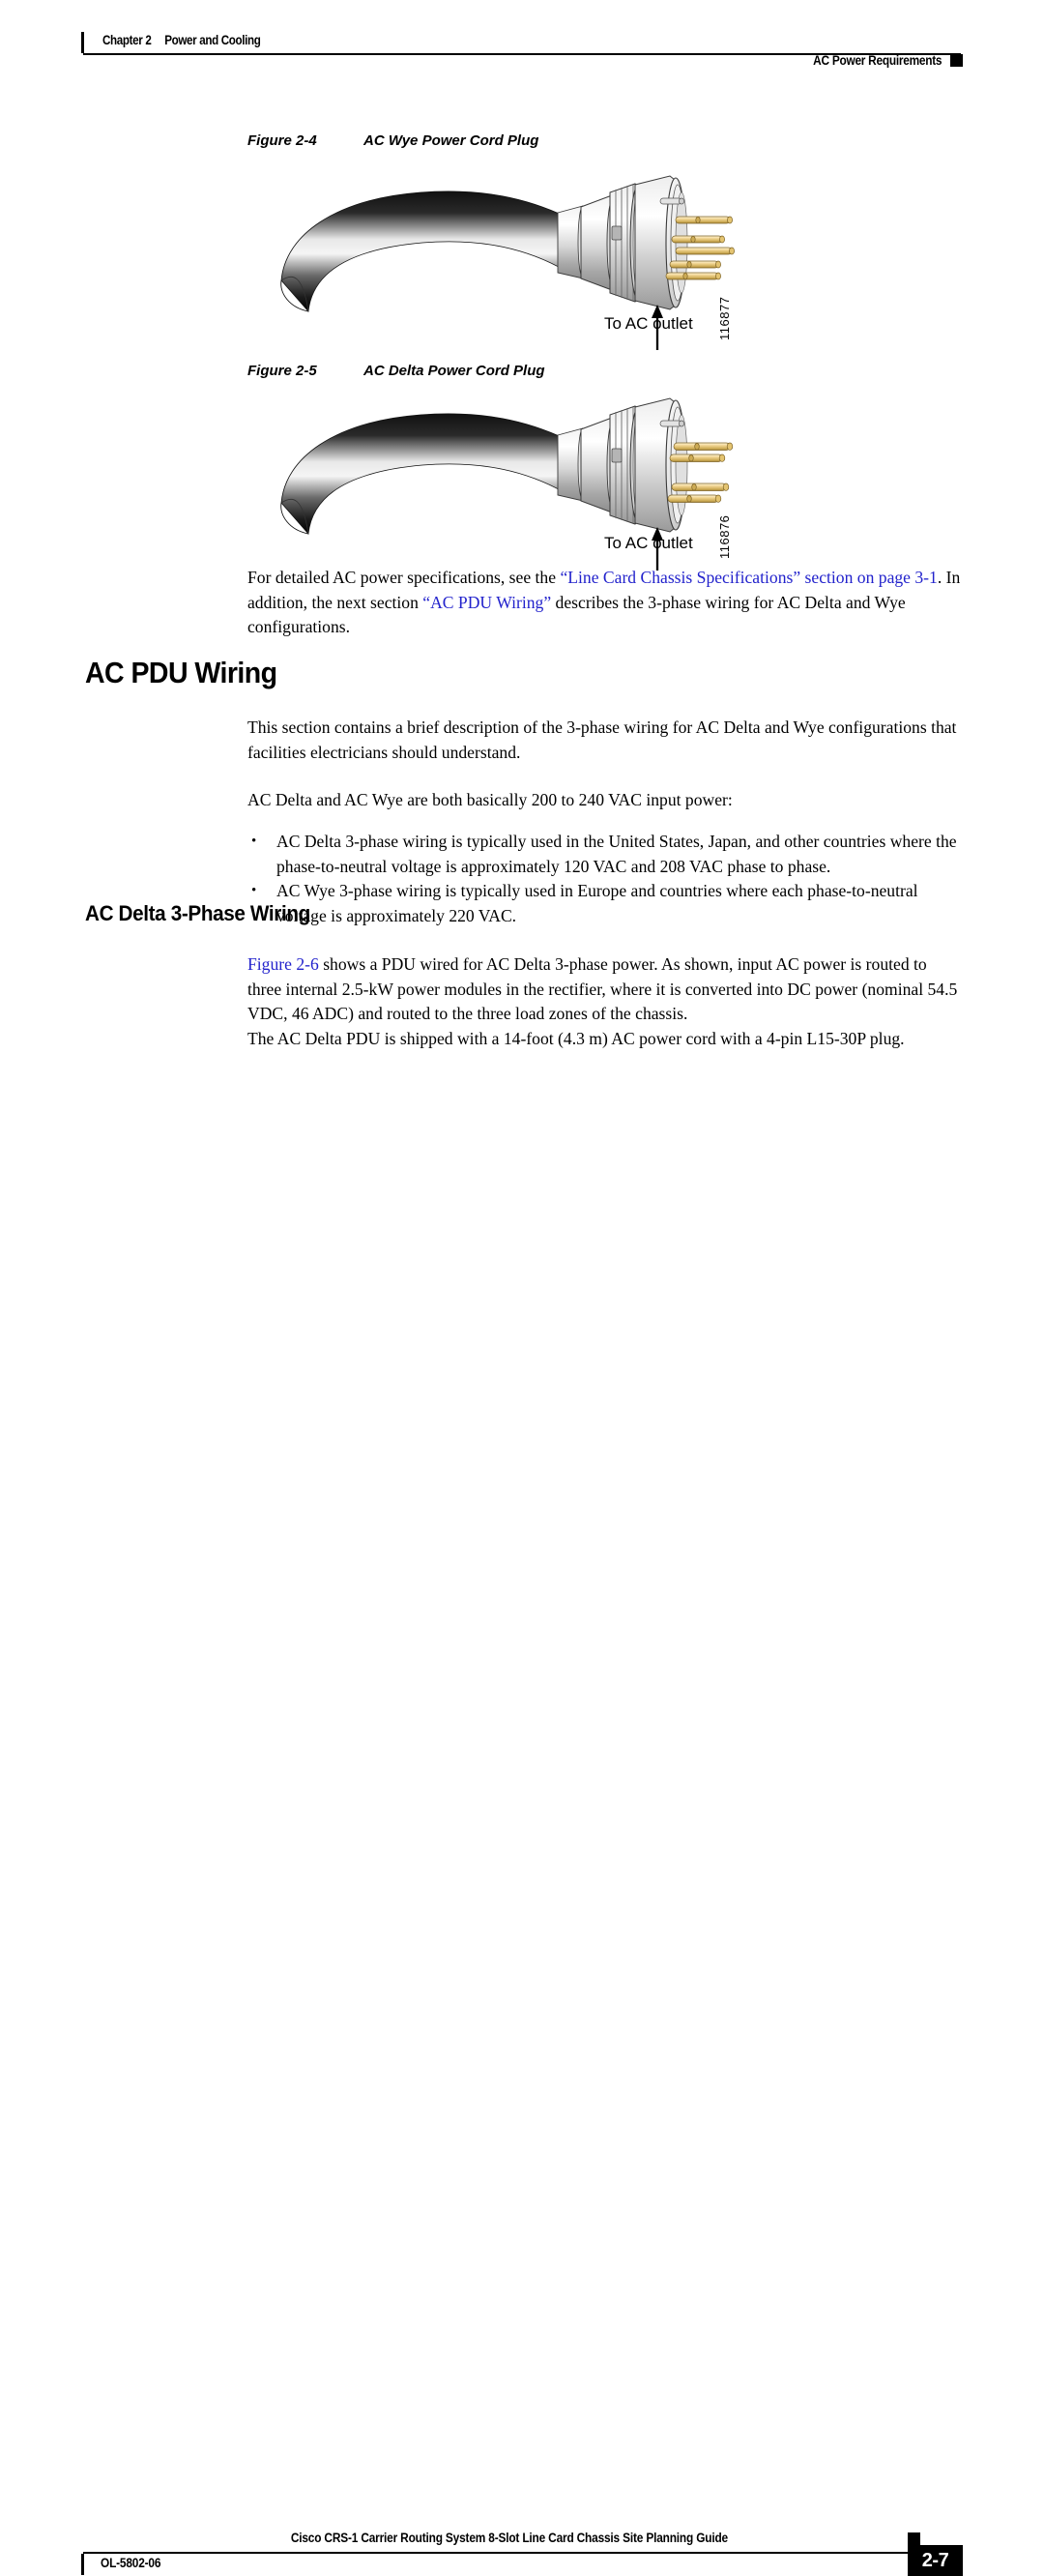 The image size is (1044, 2576). Describe the element at coordinates (127, 40) in the screenshot. I see `header-chapter-number: Chapter 2` at that location.